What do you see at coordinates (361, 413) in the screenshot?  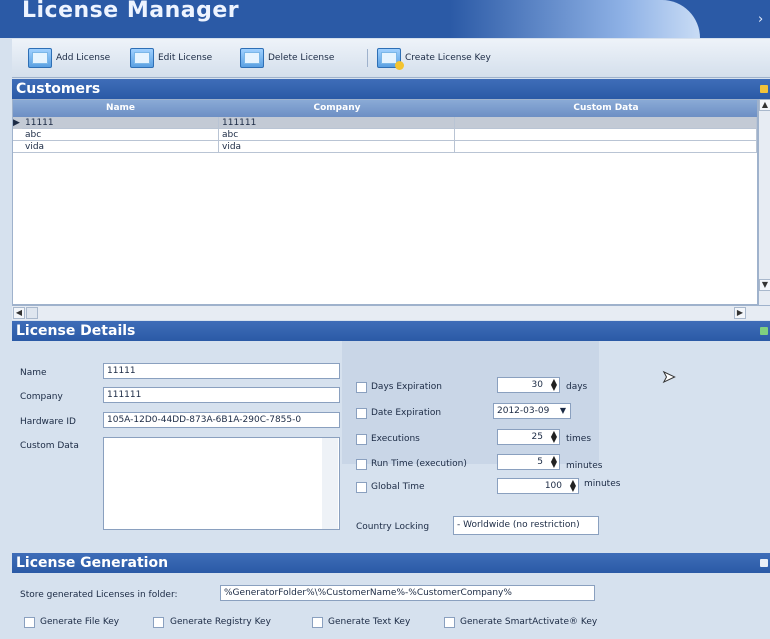 I see `date-expiration-checkbox` at bounding box center [361, 413].